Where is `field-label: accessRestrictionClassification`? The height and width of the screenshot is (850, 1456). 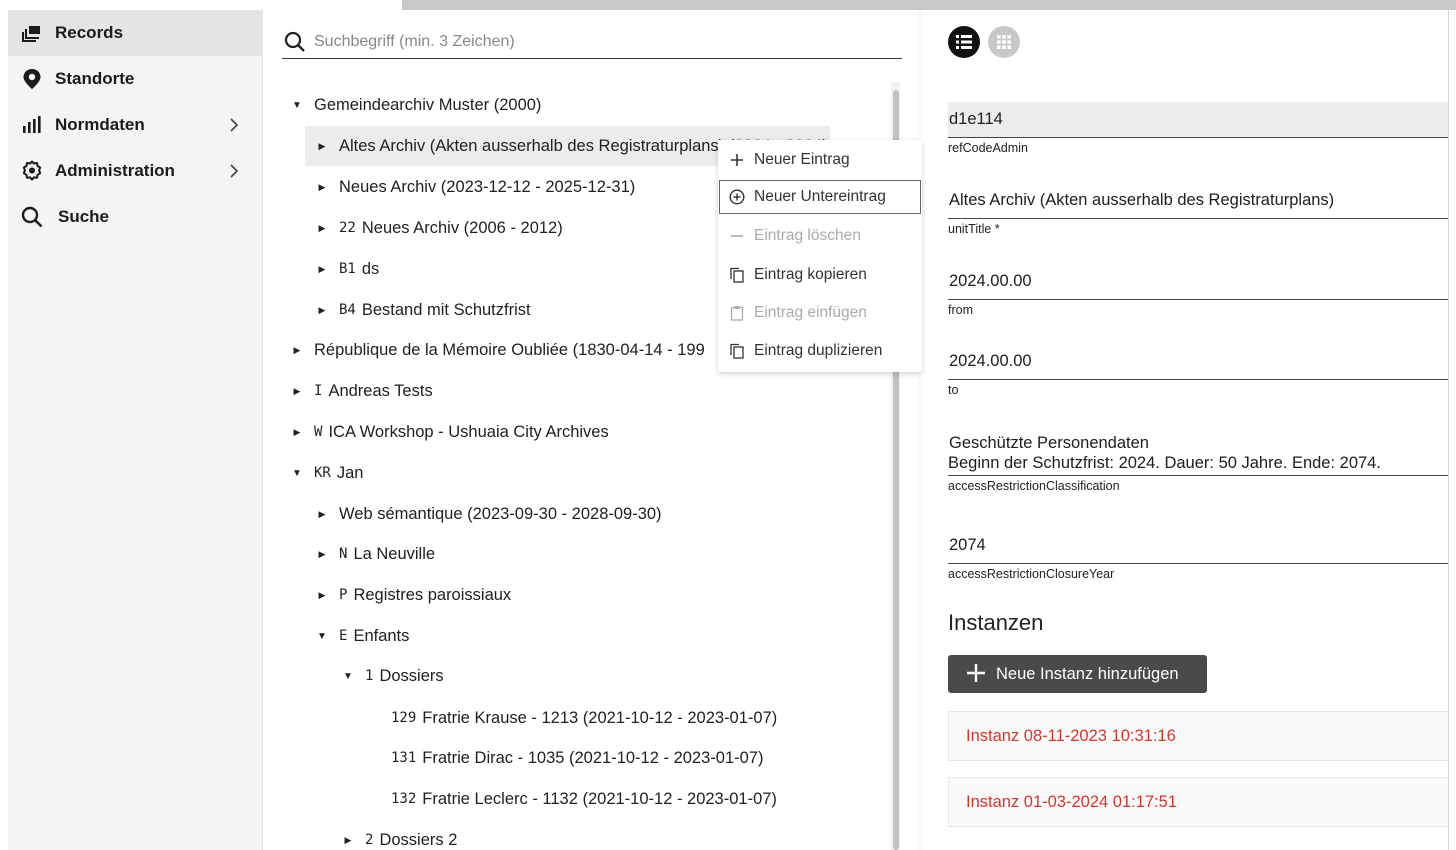
field-label: accessRestrictionClassification is located at coordinates (1034, 486).